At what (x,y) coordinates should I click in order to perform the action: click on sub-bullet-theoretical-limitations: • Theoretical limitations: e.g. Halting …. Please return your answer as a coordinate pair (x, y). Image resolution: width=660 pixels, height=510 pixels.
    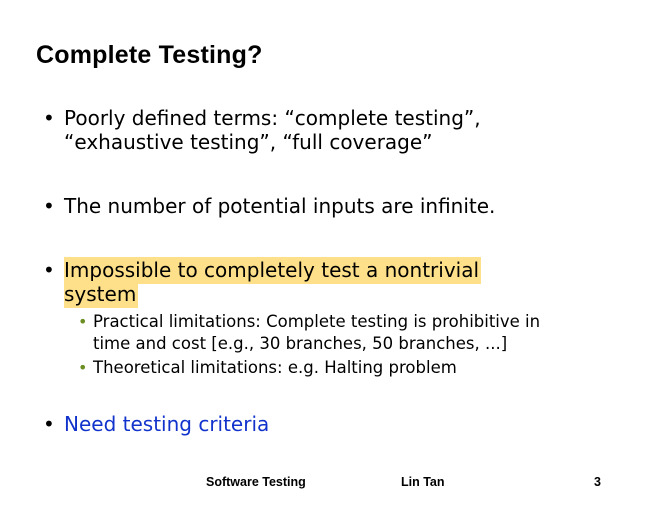
    Looking at the image, I should click on (350, 368).